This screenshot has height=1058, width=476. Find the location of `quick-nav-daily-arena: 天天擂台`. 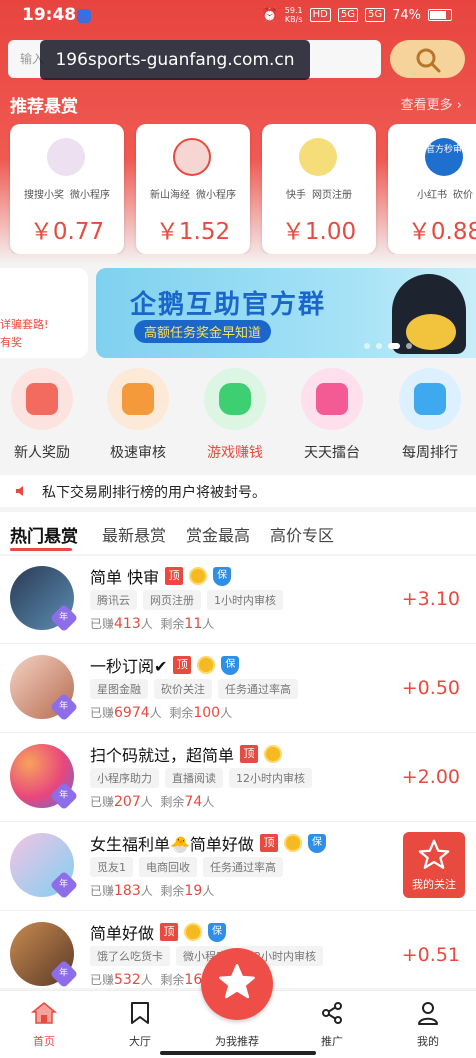

quick-nav-daily-arena: 天天擂台 is located at coordinates (332, 415).